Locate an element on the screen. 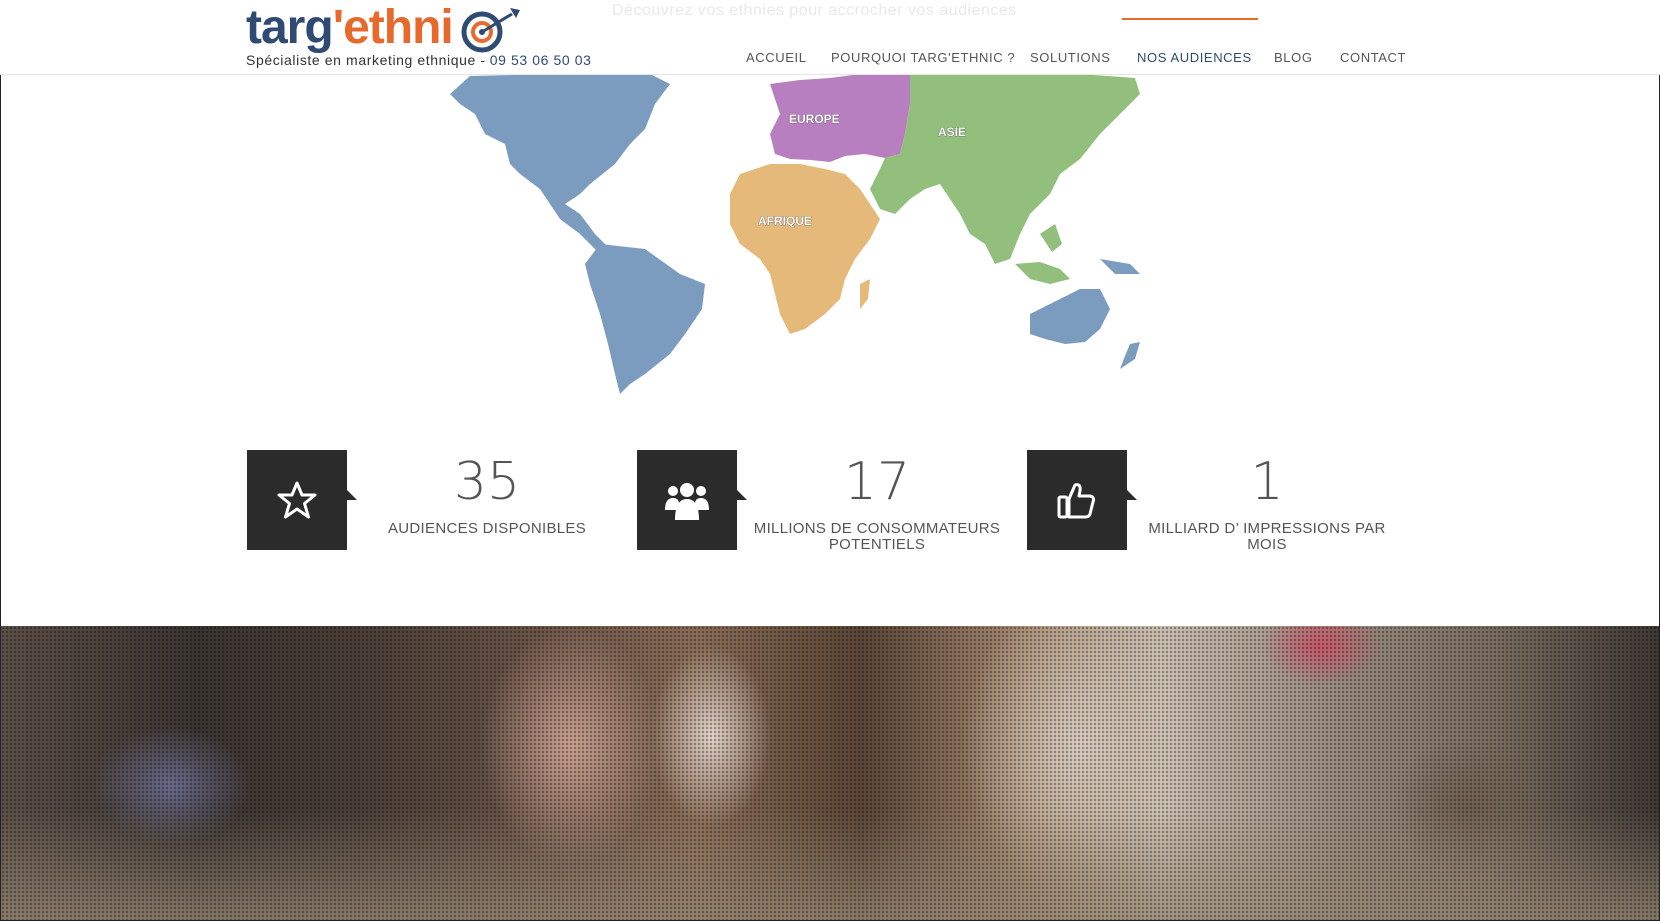 The width and height of the screenshot is (1660, 921). map-region-africa is located at coordinates (805, 249).